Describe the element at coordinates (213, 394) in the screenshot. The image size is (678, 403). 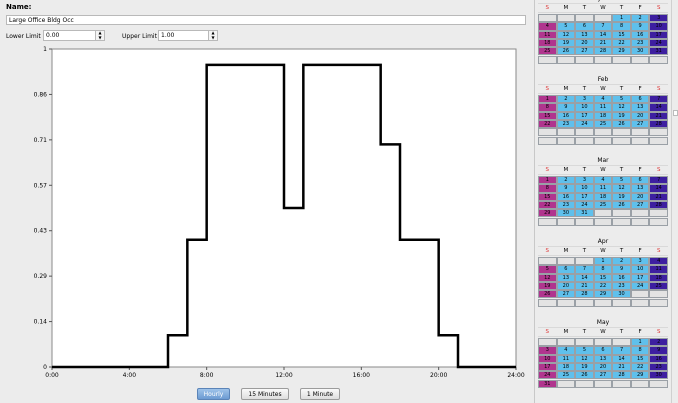
I see `hourly-button: Hourly` at that location.